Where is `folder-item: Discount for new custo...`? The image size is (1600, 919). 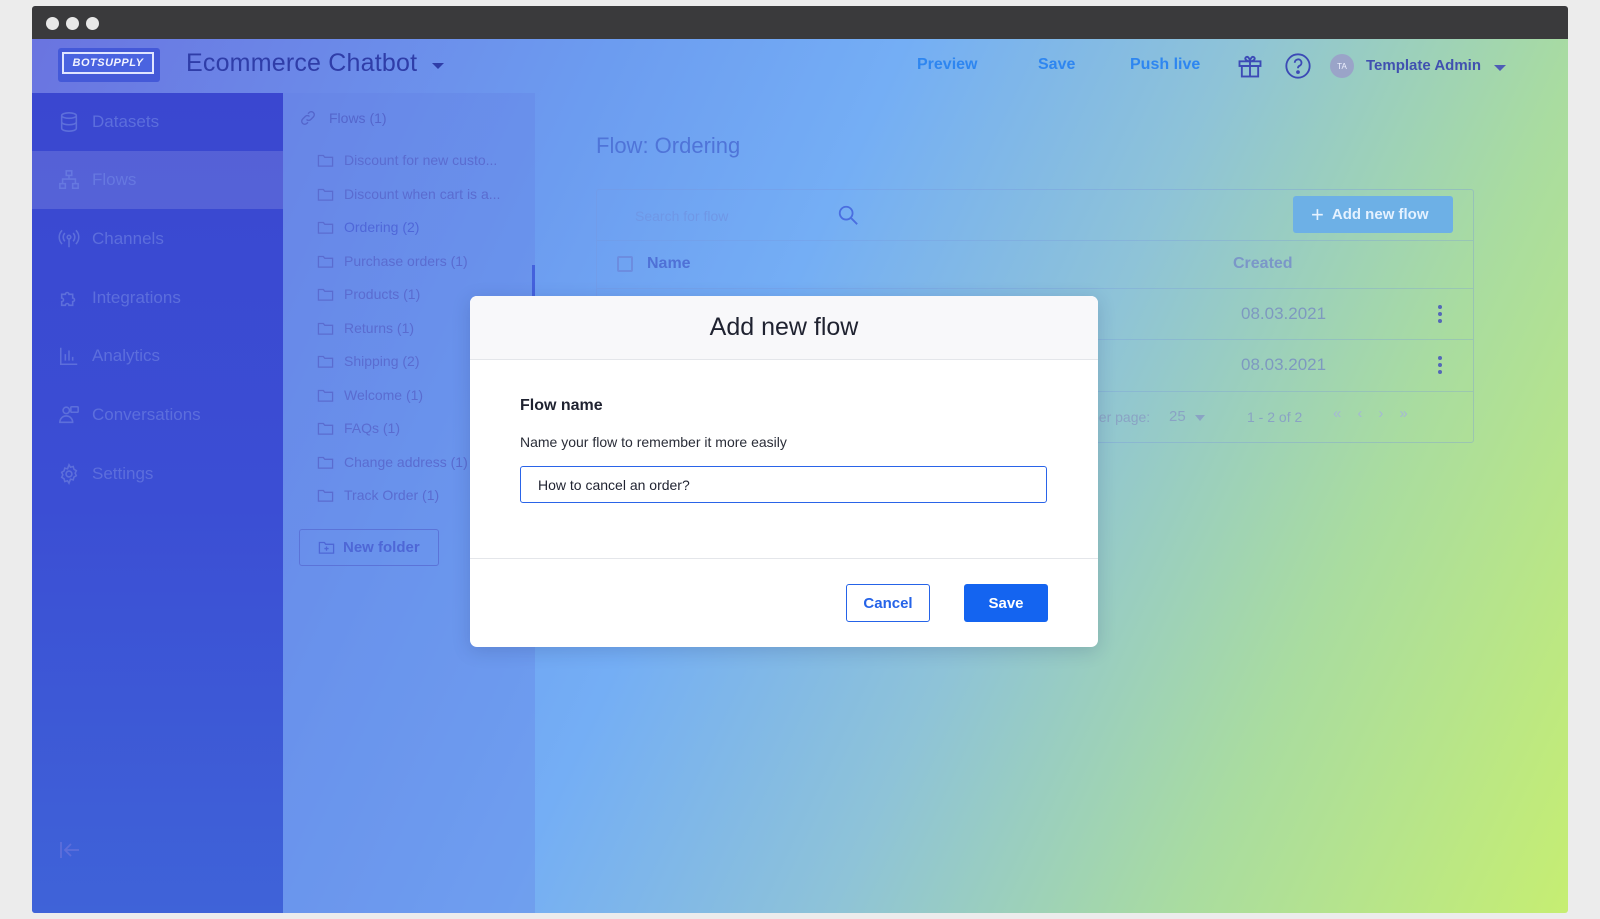 folder-item: Discount for new custo... is located at coordinates (407, 160).